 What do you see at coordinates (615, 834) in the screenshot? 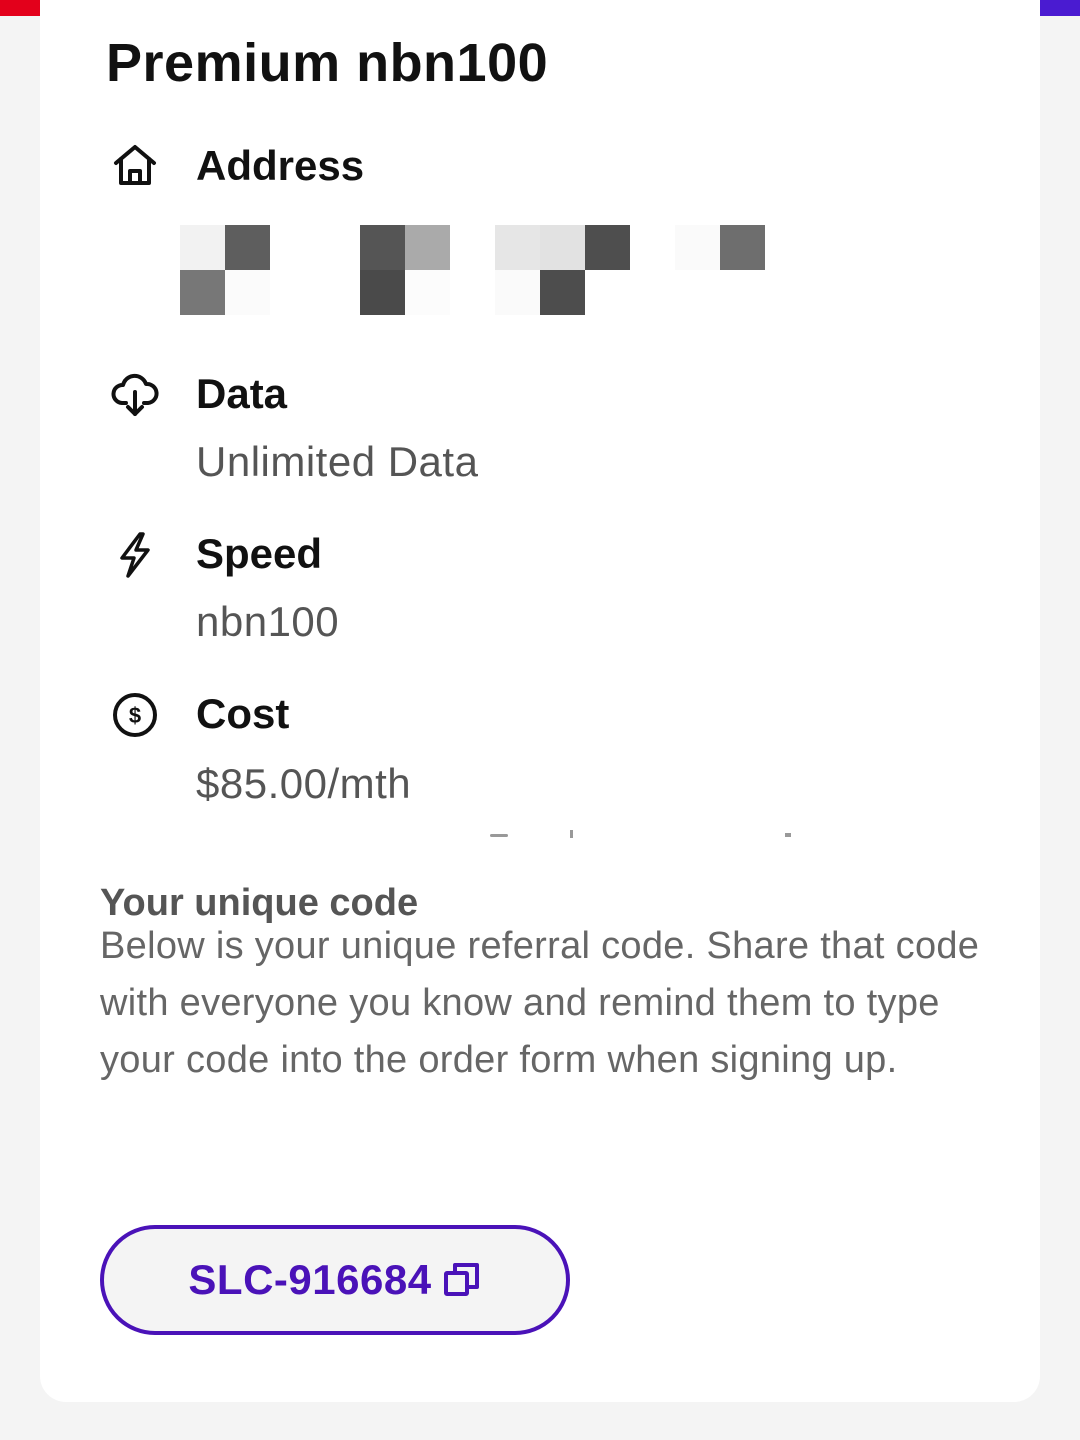
I see `clipped-text-fragment` at bounding box center [615, 834].